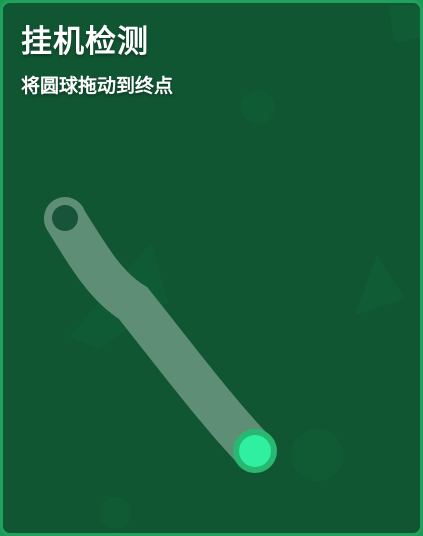 The image size is (423, 536). I want to click on drag-ball, so click(255, 451).